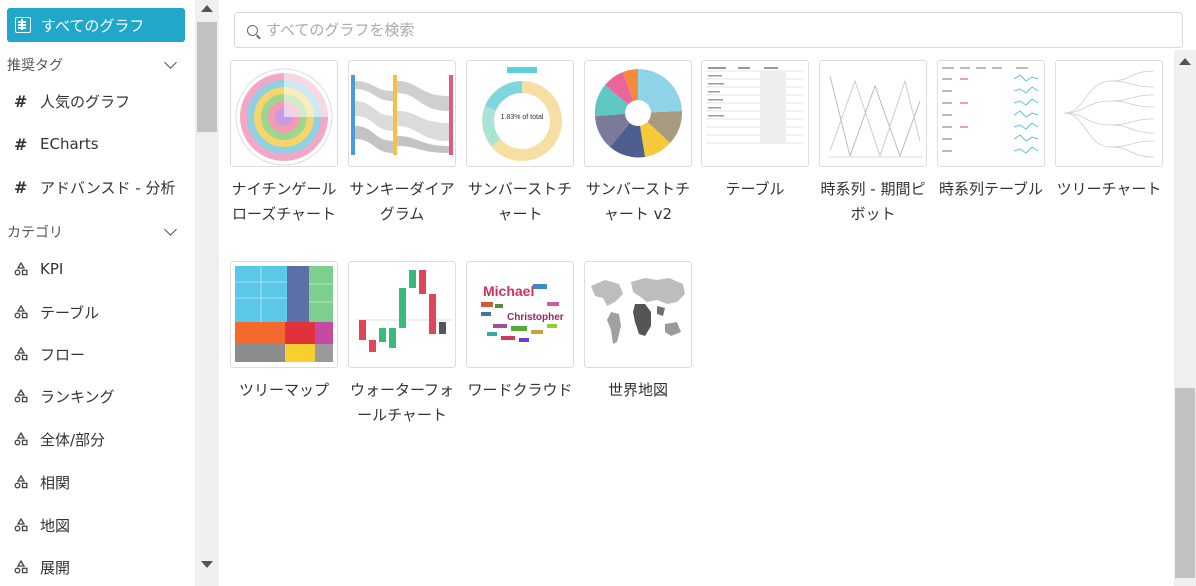 The image size is (1196, 586). I want to click on sidebar-item-popular: # 人気のグラフ, so click(72, 101).